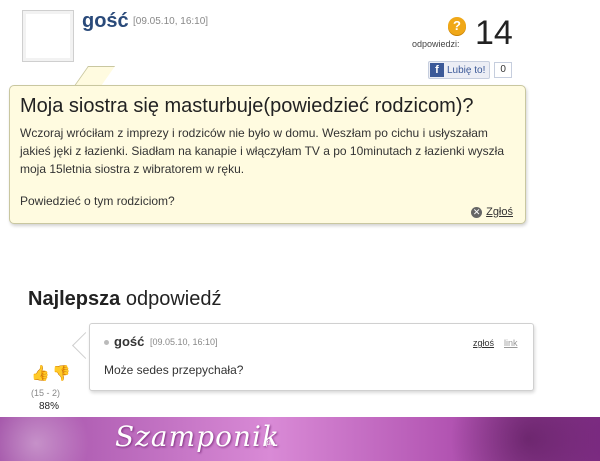  Describe the element at coordinates (106, 342) in the screenshot. I see `bullet-icon` at that location.